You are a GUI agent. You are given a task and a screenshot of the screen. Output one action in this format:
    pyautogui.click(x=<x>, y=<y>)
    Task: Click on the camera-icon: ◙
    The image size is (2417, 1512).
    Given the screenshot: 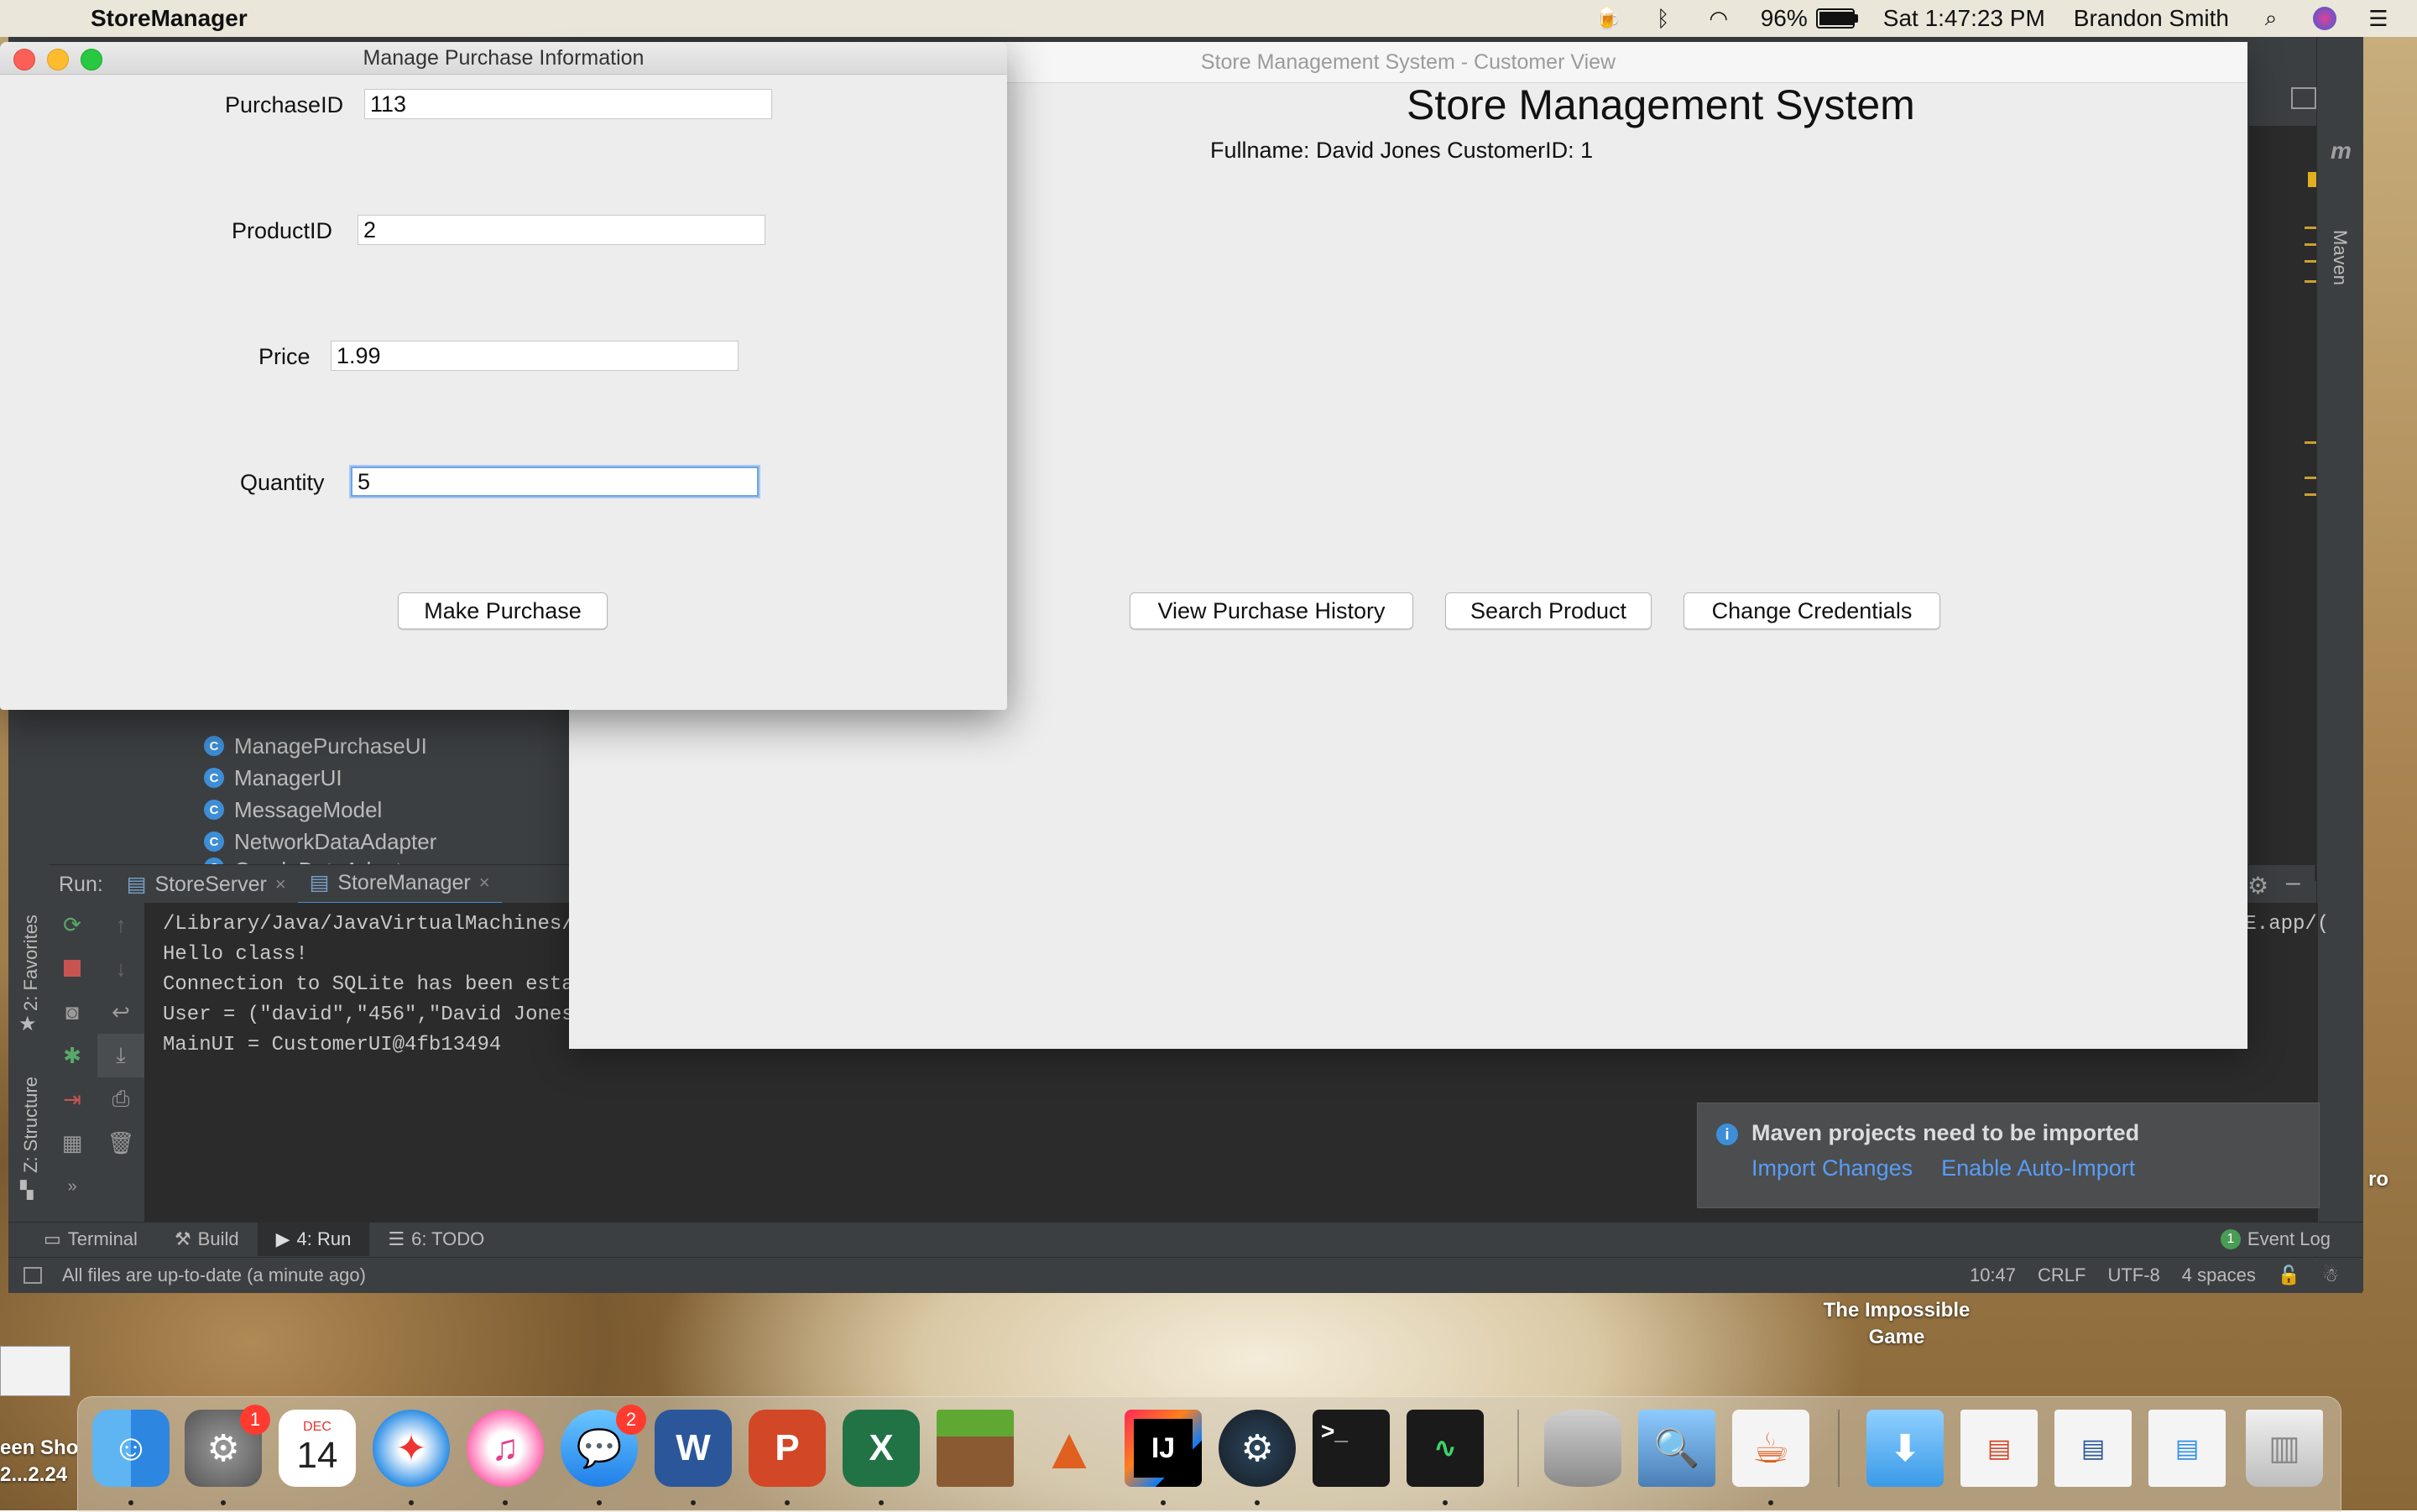 What is the action you would take?
    pyautogui.click(x=72, y=1012)
    